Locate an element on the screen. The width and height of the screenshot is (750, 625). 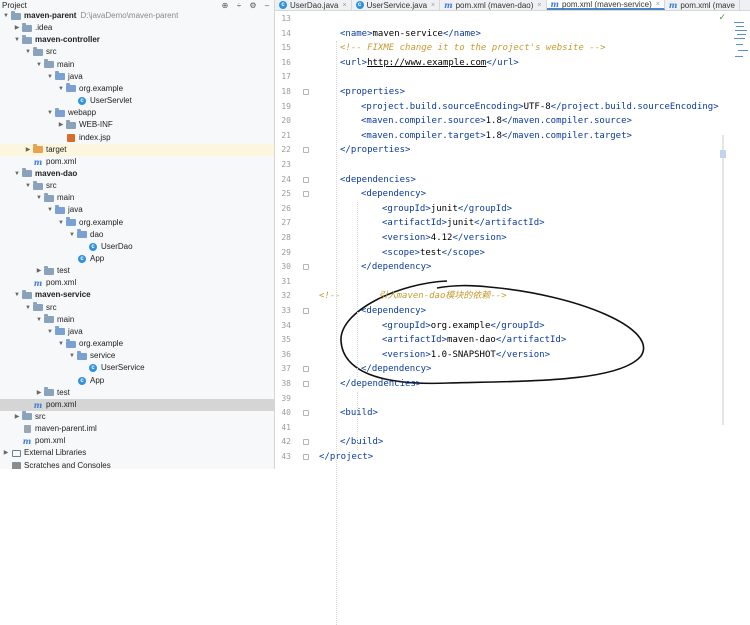
tree-item: ▶ WEB-INF is located at coordinates (137, 125).